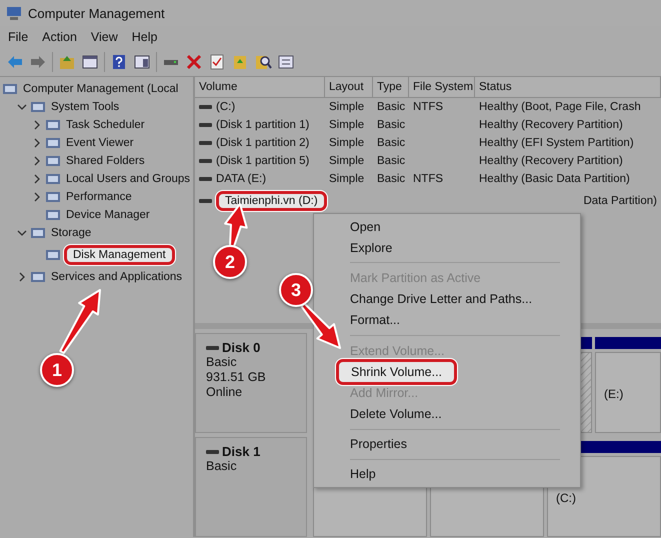 This screenshot has height=538, width=661. Describe the element at coordinates (241, 347) in the screenshot. I see `disk-name: Disk 0` at that location.